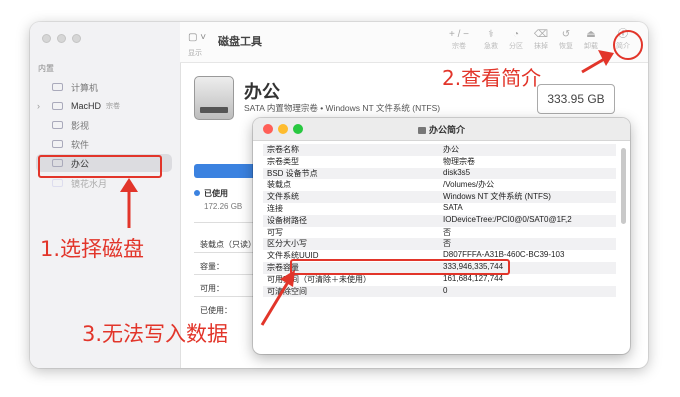 The width and height of the screenshot is (680, 397). Describe the element at coordinates (92, 249) in the screenshot. I see `annotation-step1: 1.选择磁盘` at that location.